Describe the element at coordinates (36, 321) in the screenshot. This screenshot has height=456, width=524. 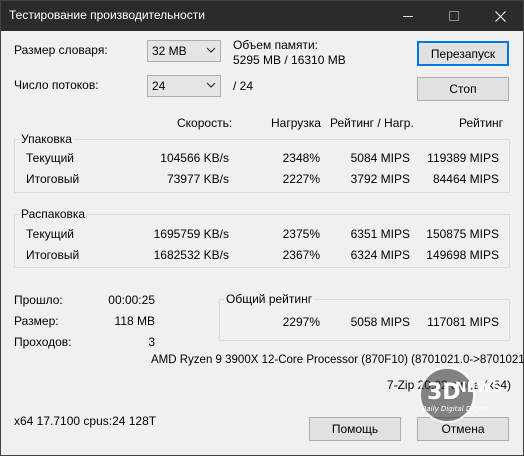
I see `size-label: Размер:` at that location.